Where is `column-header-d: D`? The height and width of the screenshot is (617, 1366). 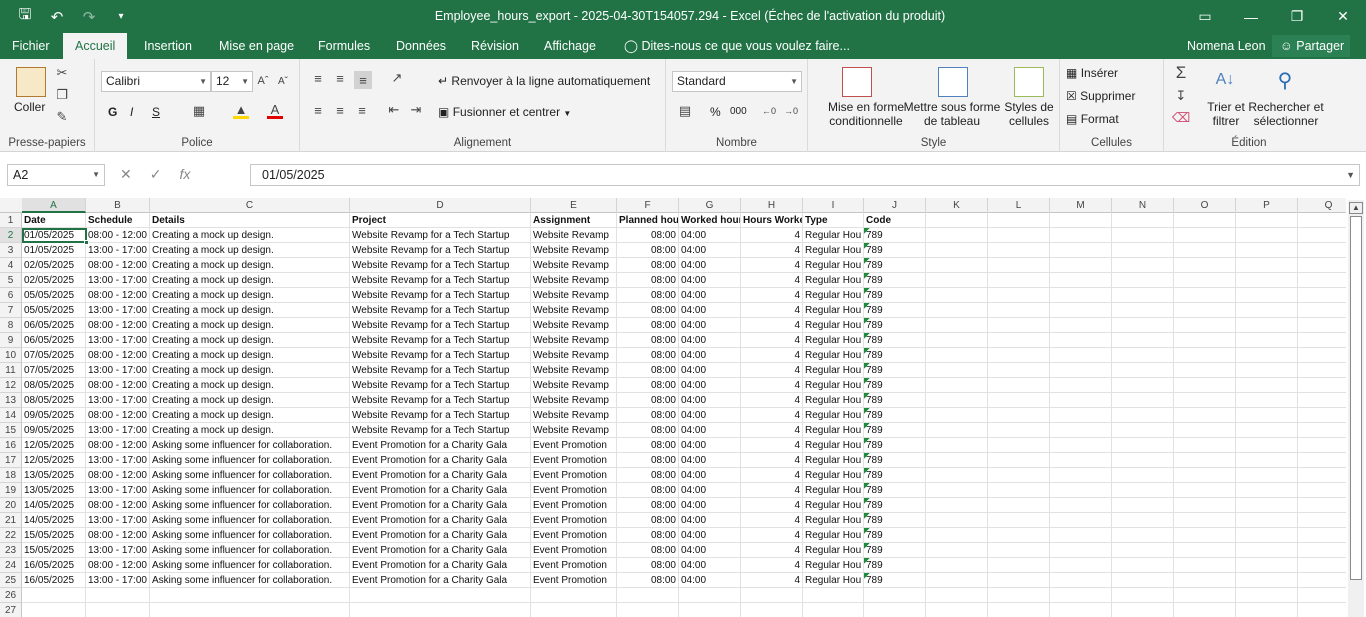
column-header-d: D is located at coordinates (440, 205).